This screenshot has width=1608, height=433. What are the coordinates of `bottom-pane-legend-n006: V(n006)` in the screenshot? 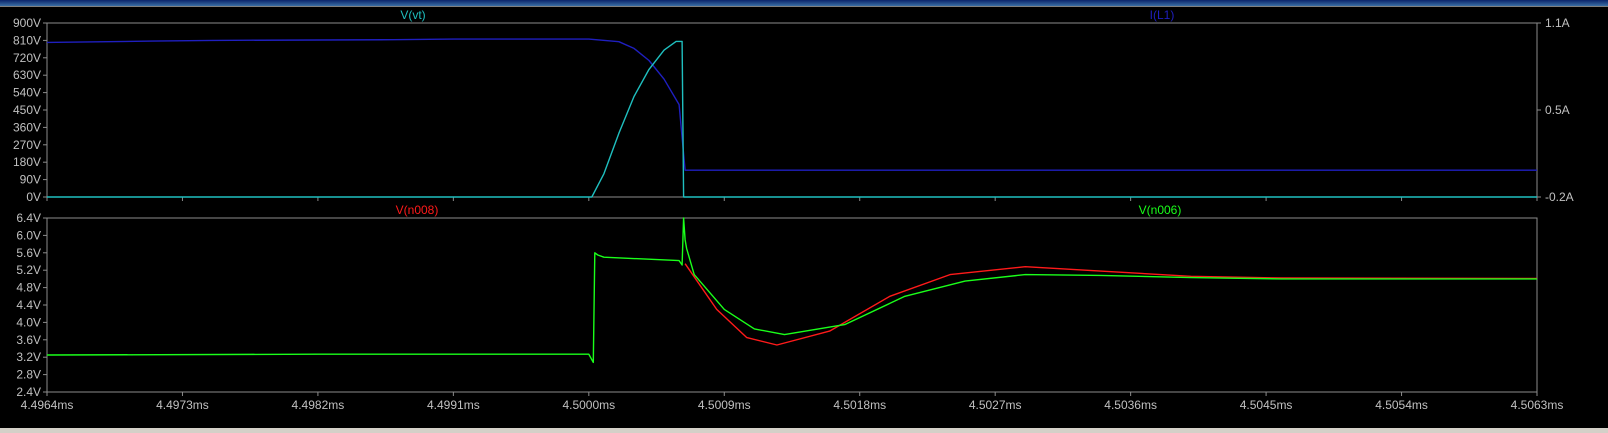 It's located at (1160, 210).